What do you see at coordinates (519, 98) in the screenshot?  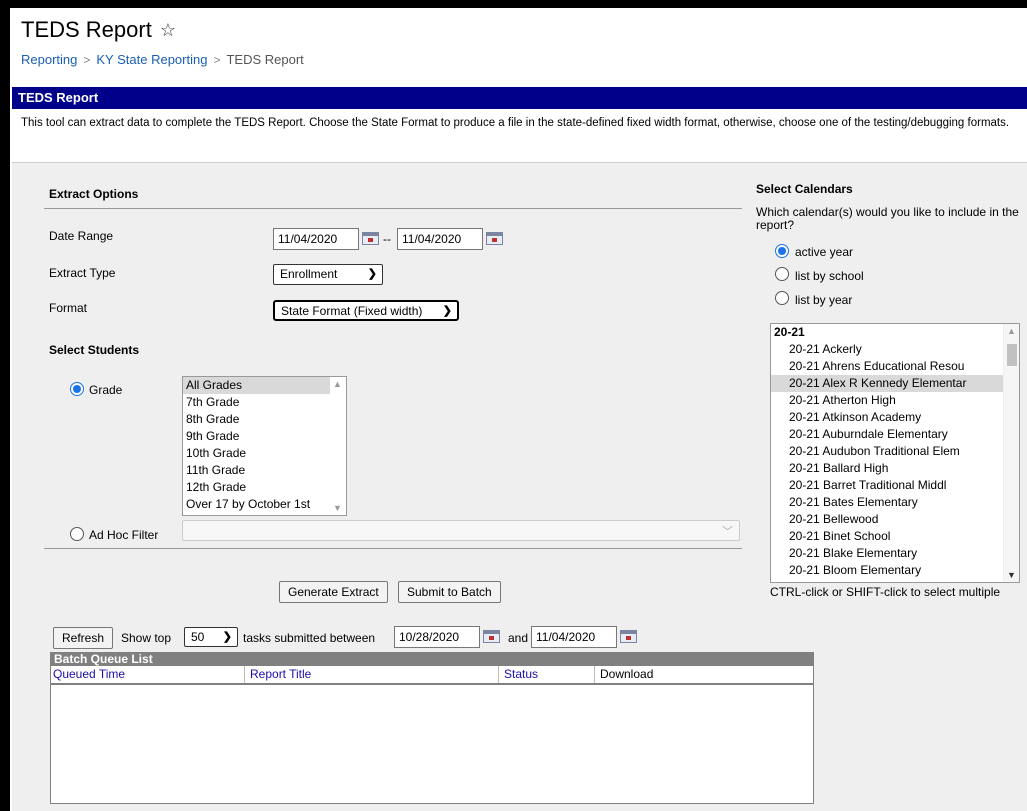 I see `report-banner: TEDS Report` at bounding box center [519, 98].